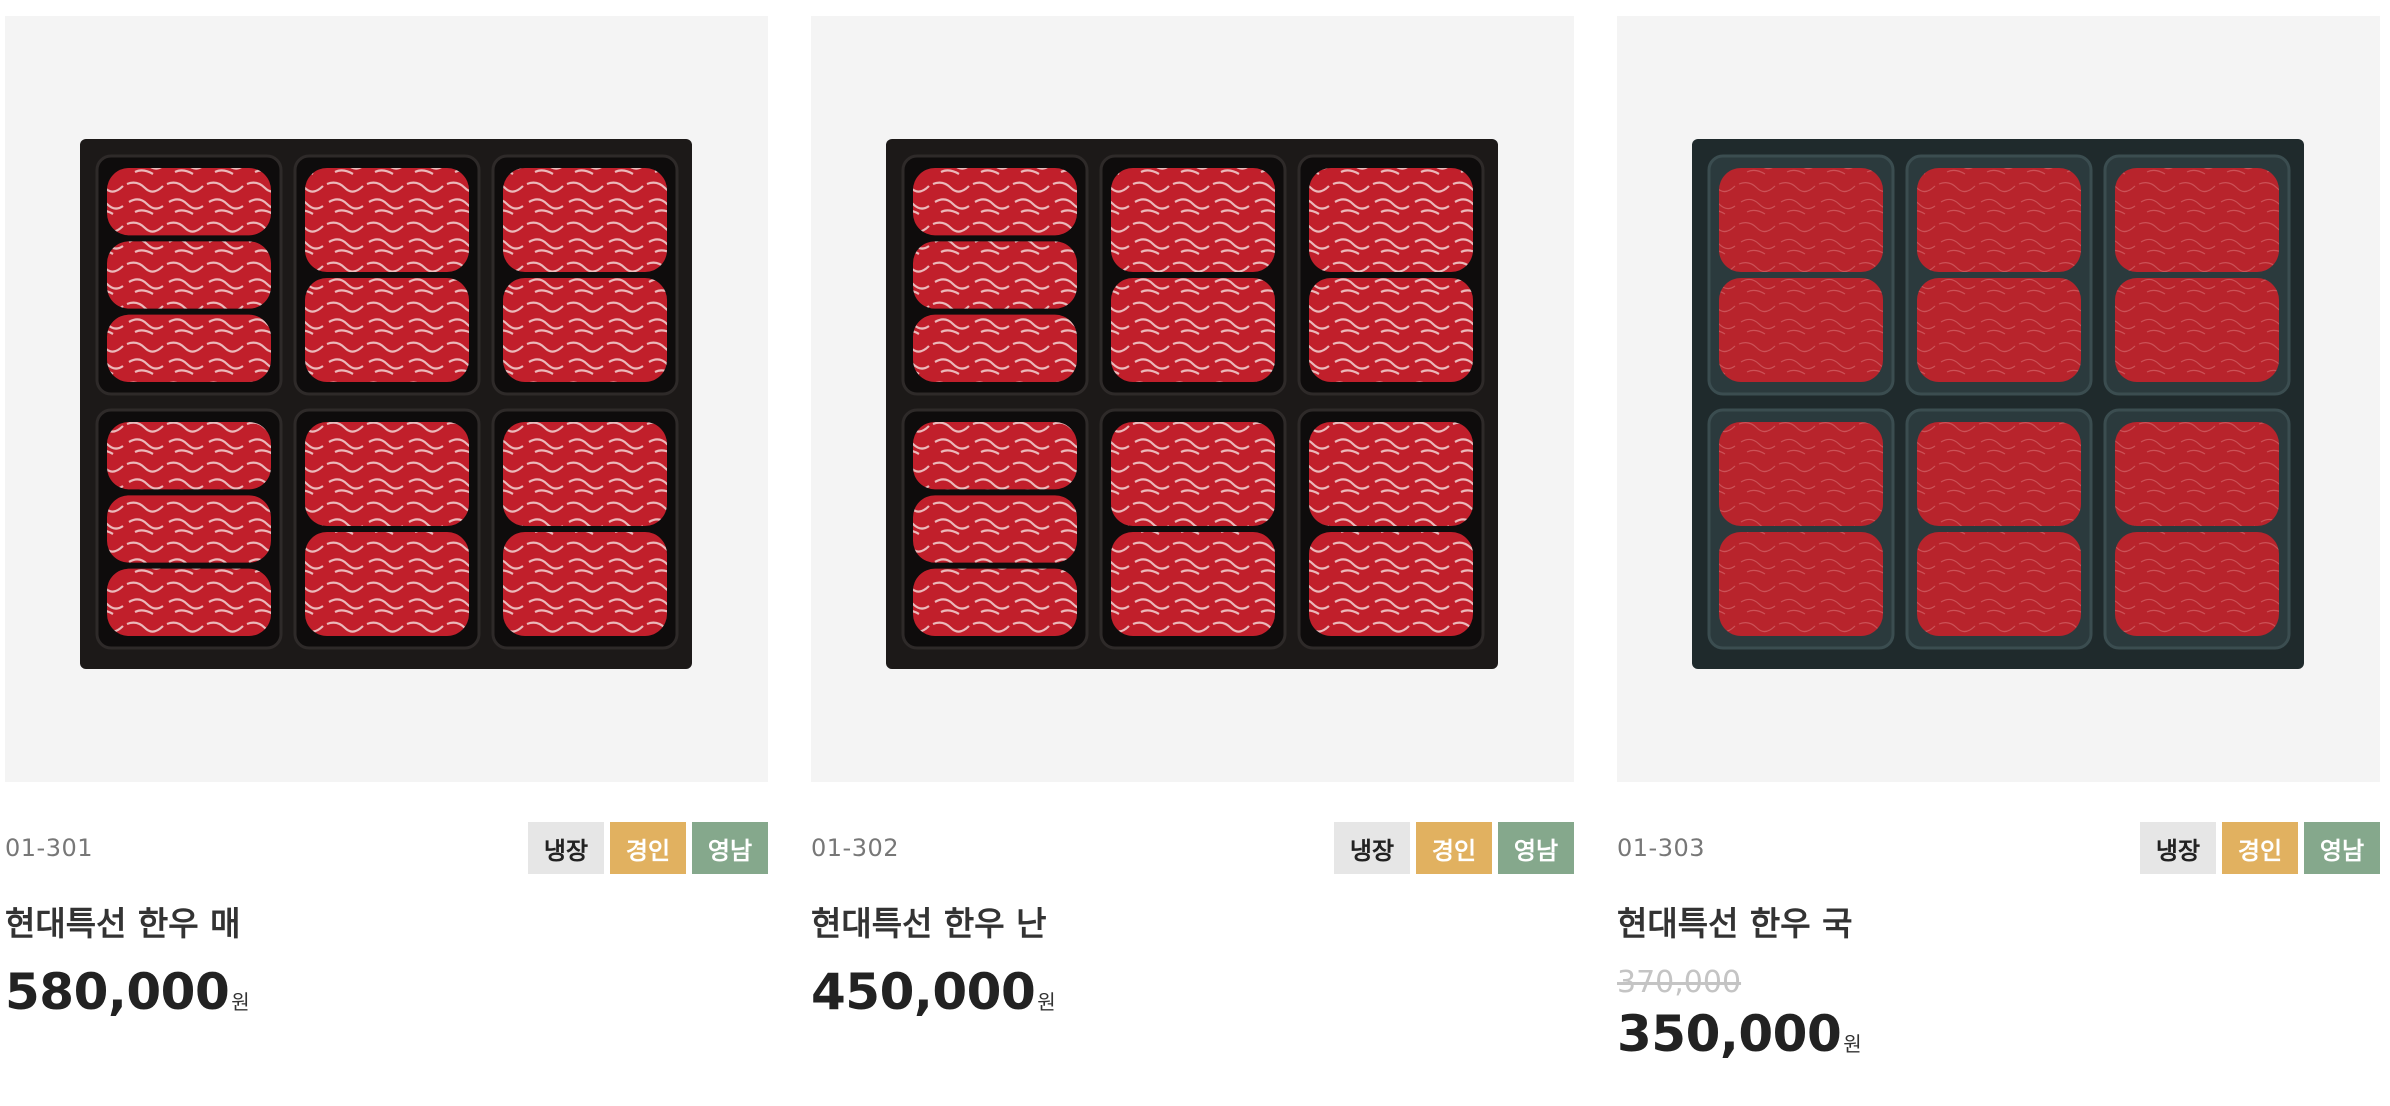  I want to click on product-meta: 01-301 냉장 경인 영남, so click(386, 848).